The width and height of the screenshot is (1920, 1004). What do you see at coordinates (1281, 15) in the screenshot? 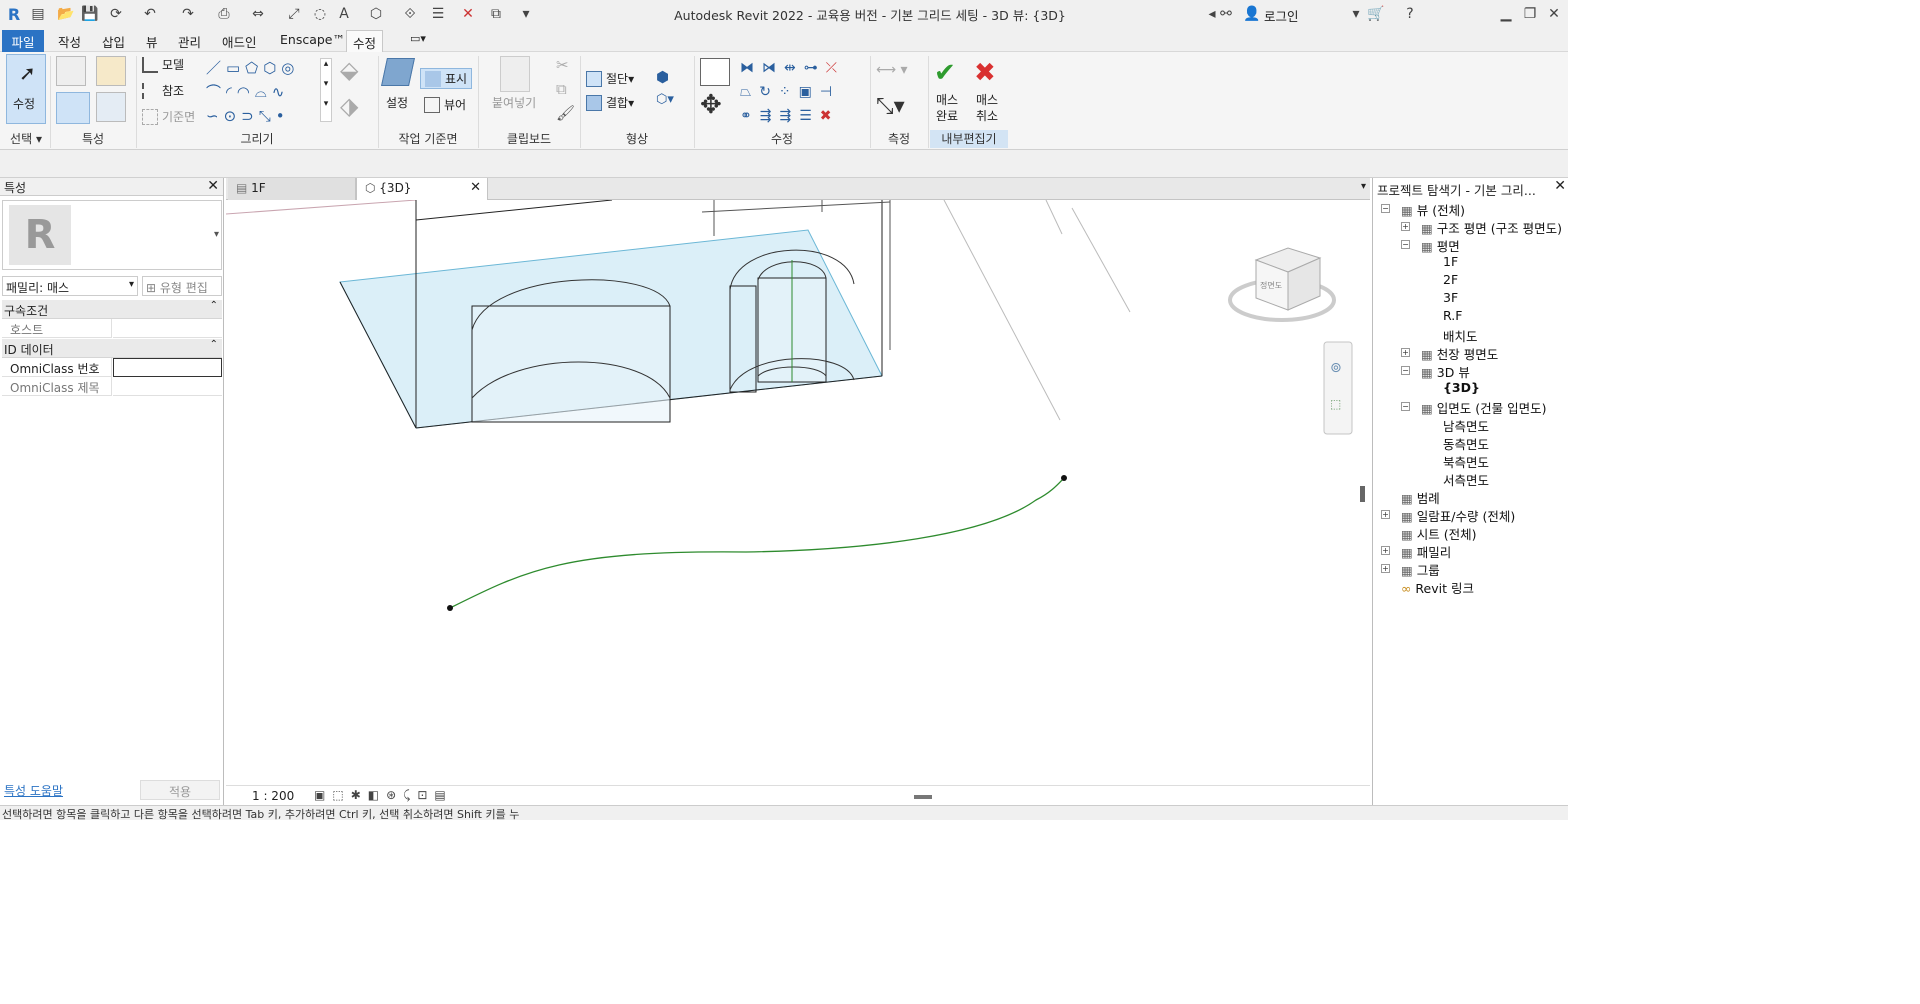
I see `login-link: 로그인` at bounding box center [1281, 15].